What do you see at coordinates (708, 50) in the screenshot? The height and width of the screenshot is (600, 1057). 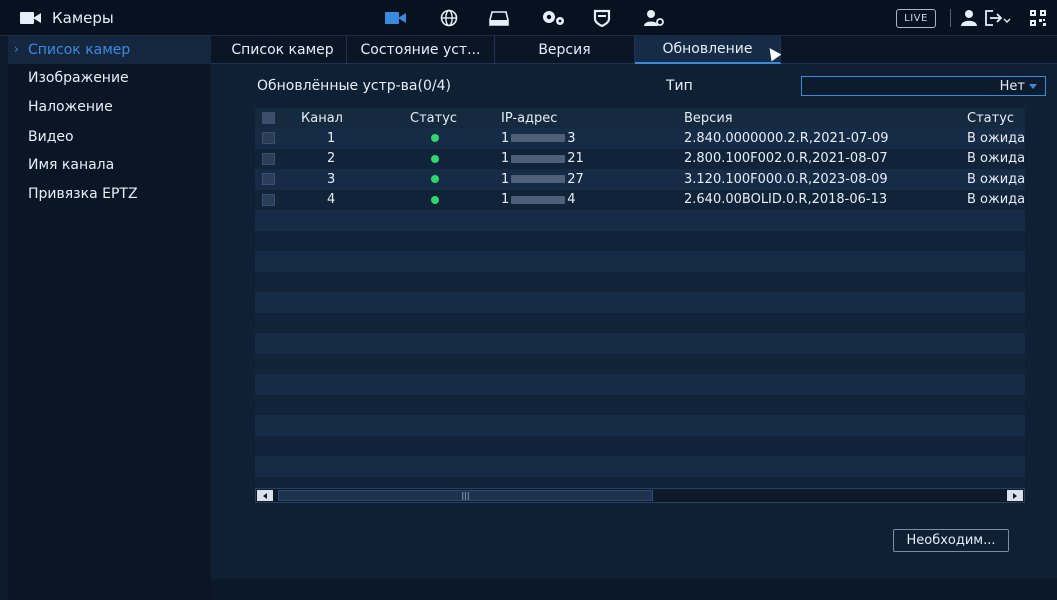 I see `tab-update: Обновление` at bounding box center [708, 50].